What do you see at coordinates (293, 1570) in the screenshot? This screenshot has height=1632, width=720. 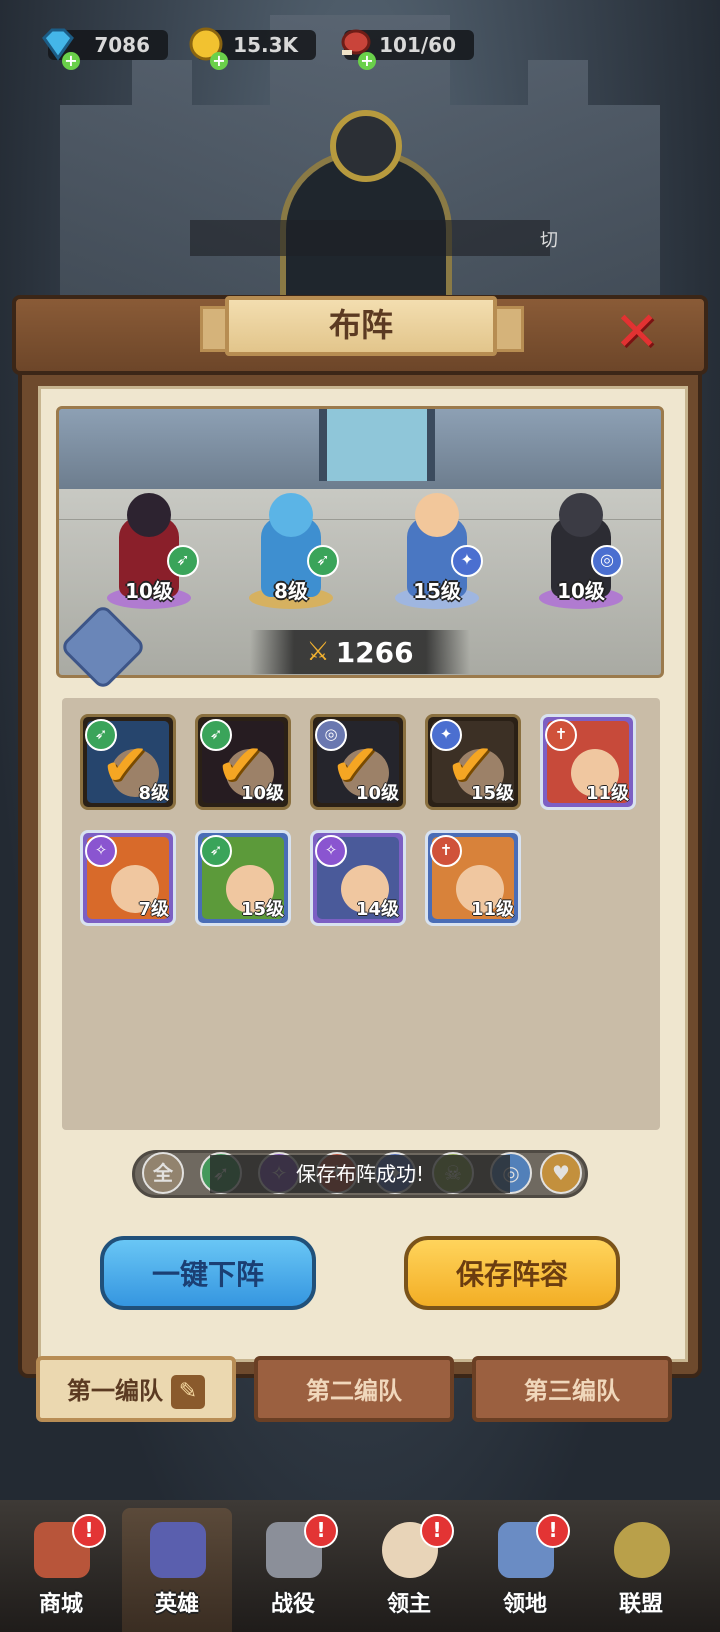 I see `nav-campaign: ! 战役` at bounding box center [293, 1570].